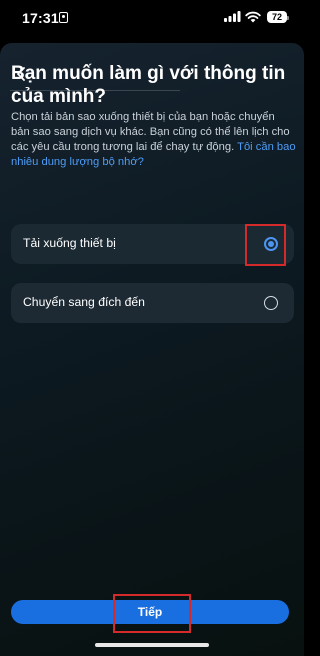  What do you see at coordinates (152, 18) in the screenshot?
I see `status-bar: 17:31 72` at bounding box center [152, 18].